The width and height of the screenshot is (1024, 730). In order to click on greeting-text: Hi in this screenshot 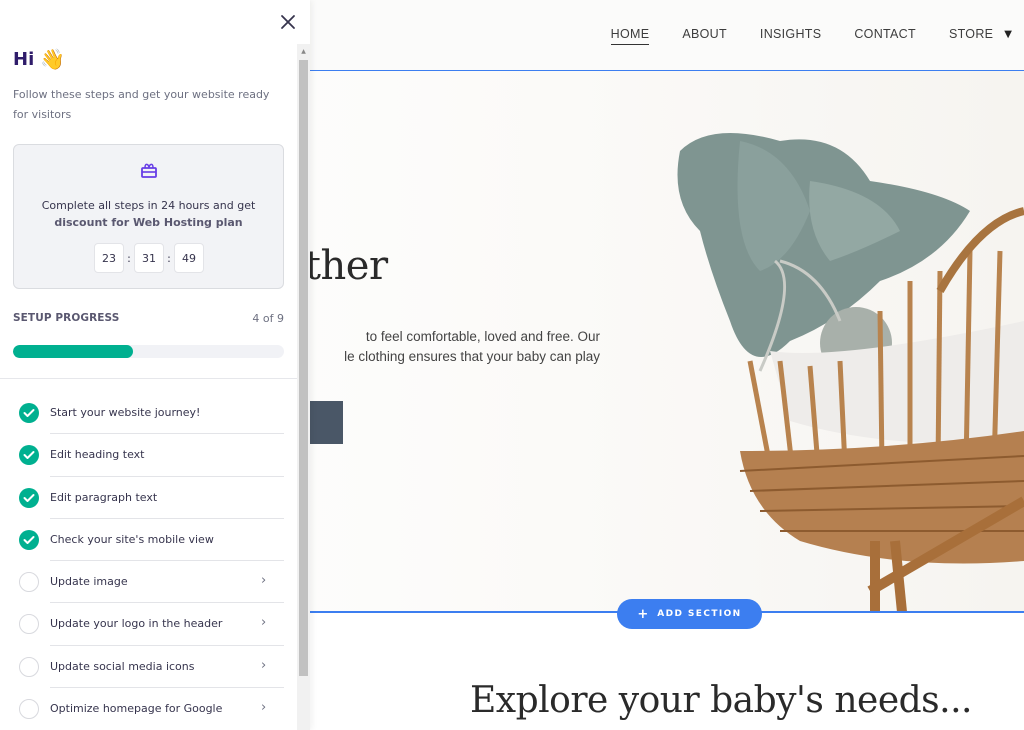, I will do `click(24, 59)`.